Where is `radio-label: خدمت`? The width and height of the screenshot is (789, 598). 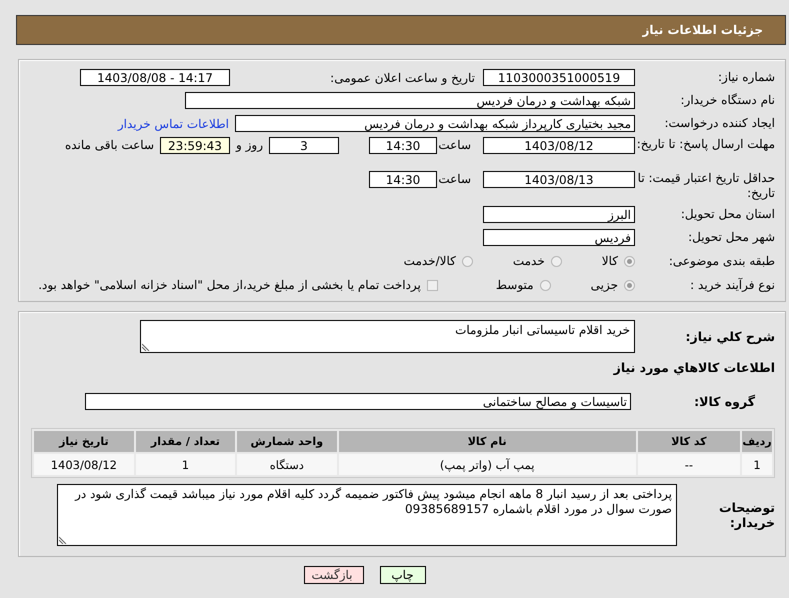
radio-label: خدمت is located at coordinates (528, 261).